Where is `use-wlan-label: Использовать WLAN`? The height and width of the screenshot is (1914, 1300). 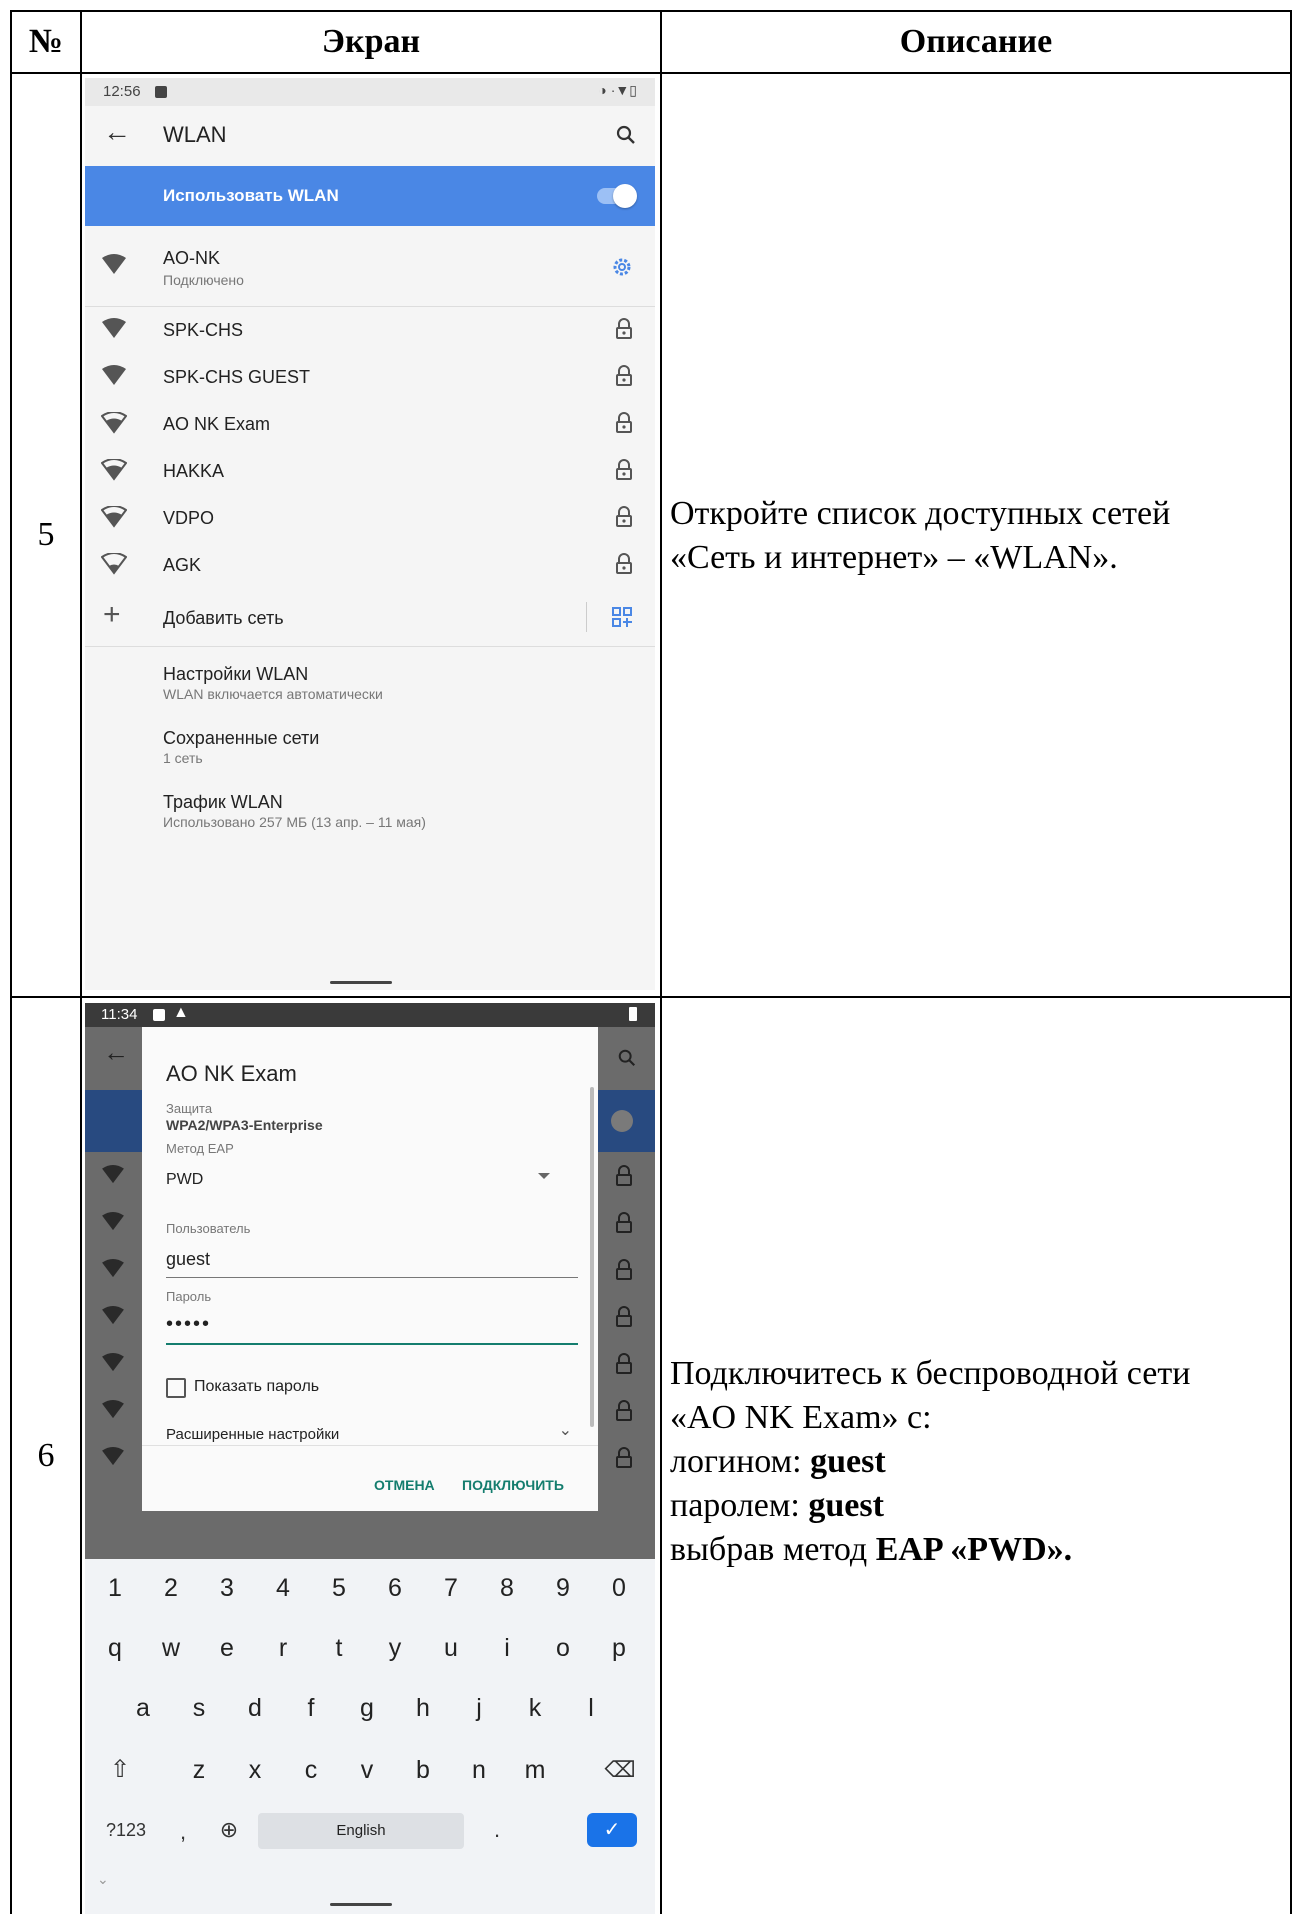 use-wlan-label: Использовать WLAN is located at coordinates (251, 195).